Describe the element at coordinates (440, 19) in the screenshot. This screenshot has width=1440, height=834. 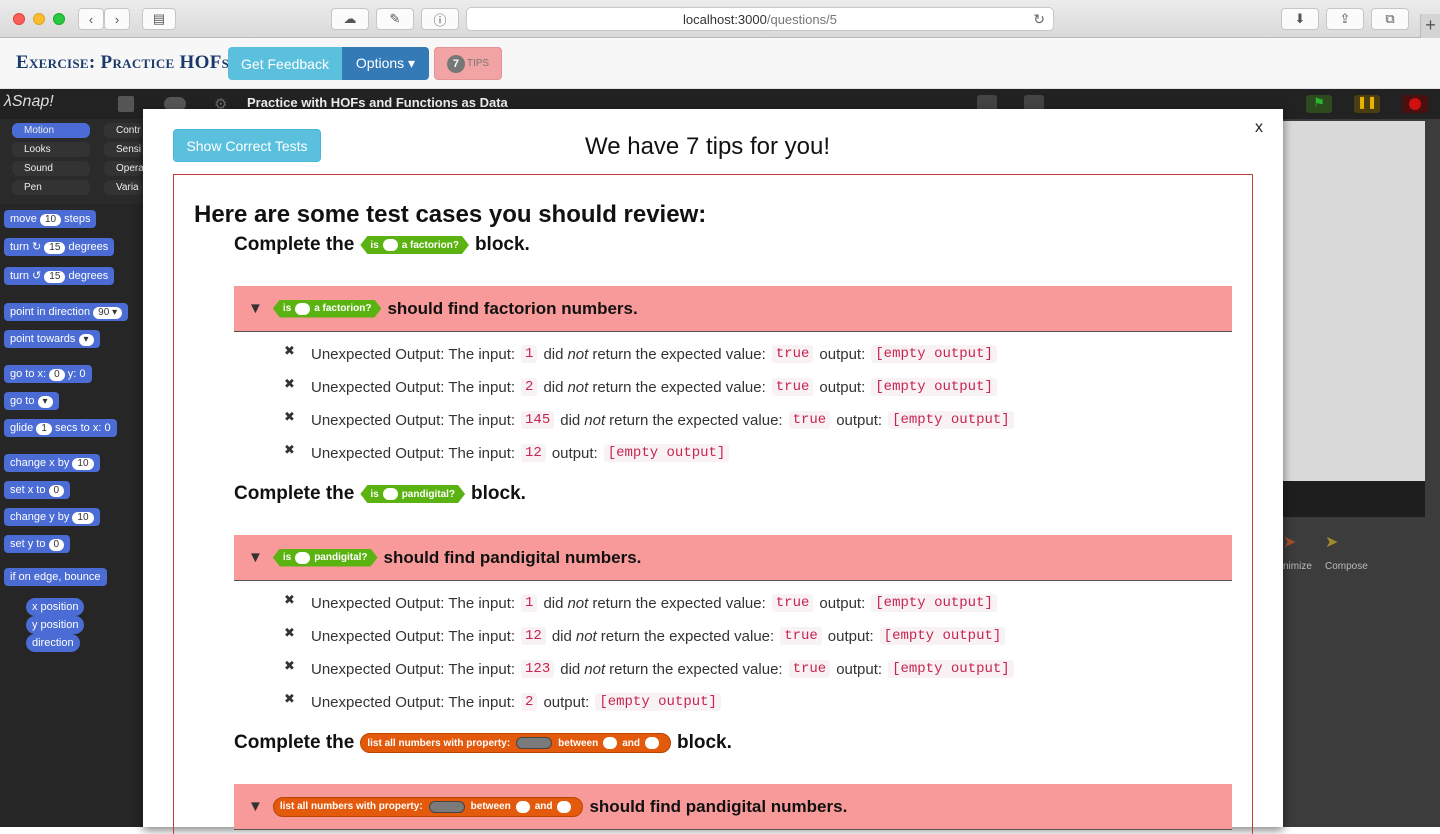
I see `privacy-button: ⓘ` at that location.